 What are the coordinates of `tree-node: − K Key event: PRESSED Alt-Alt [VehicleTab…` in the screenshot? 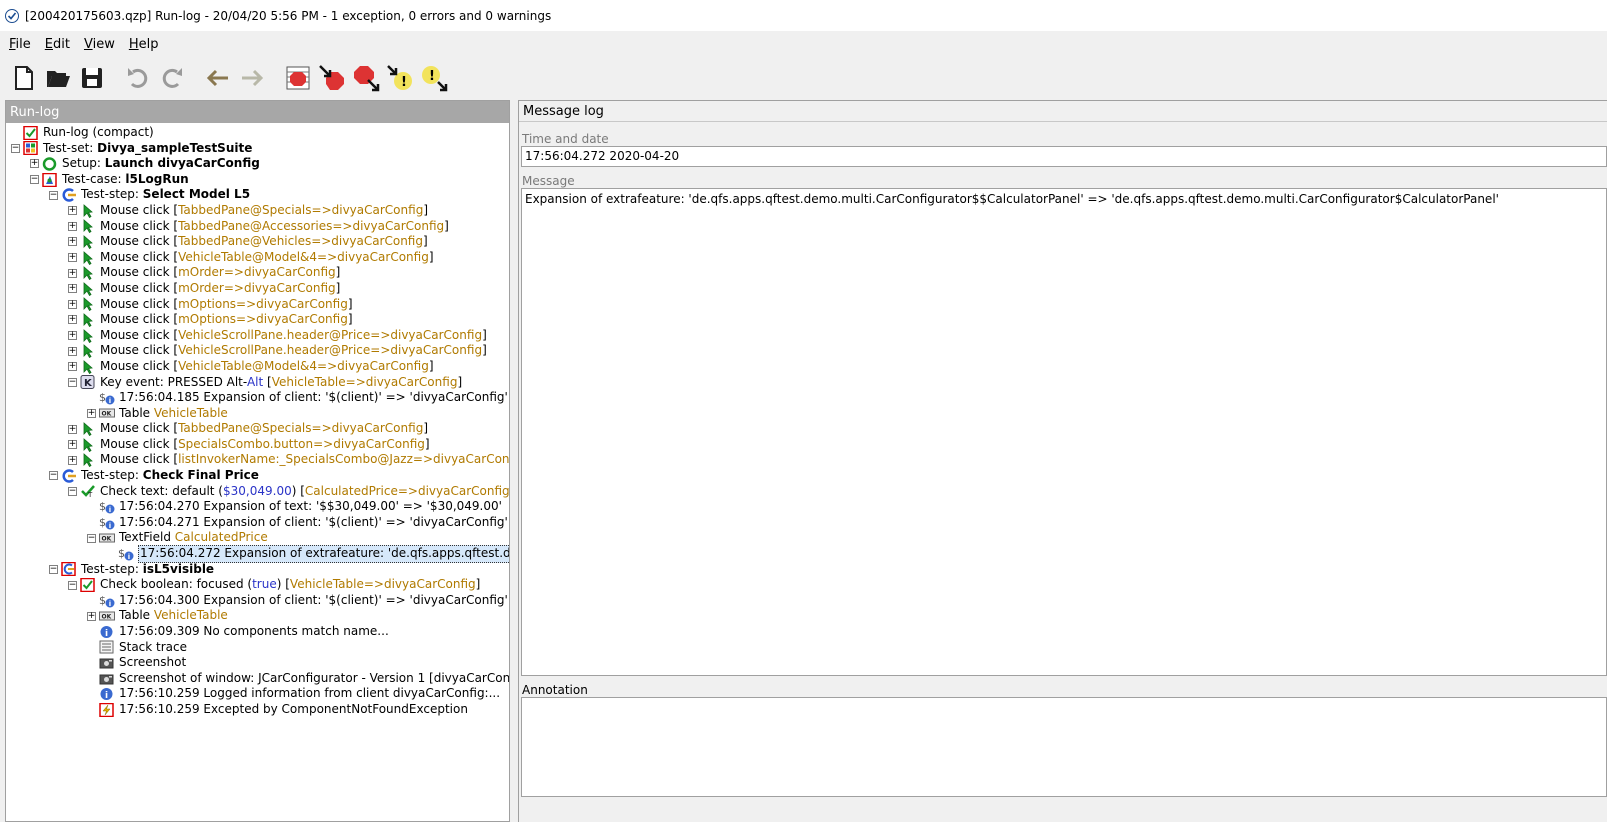 It's located at (257, 383).